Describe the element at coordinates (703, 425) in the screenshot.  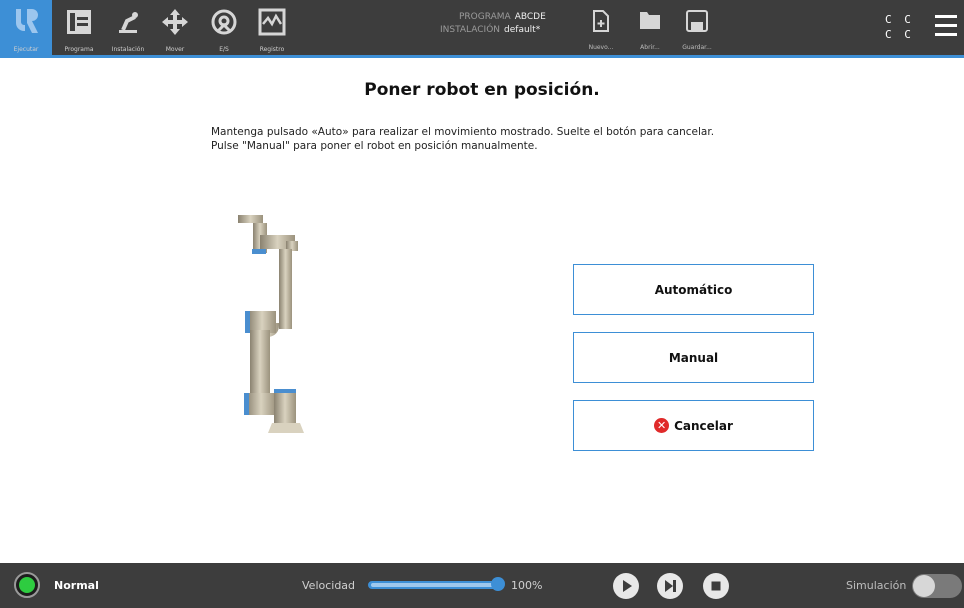
I see `cancel-label: Cancelar` at that location.